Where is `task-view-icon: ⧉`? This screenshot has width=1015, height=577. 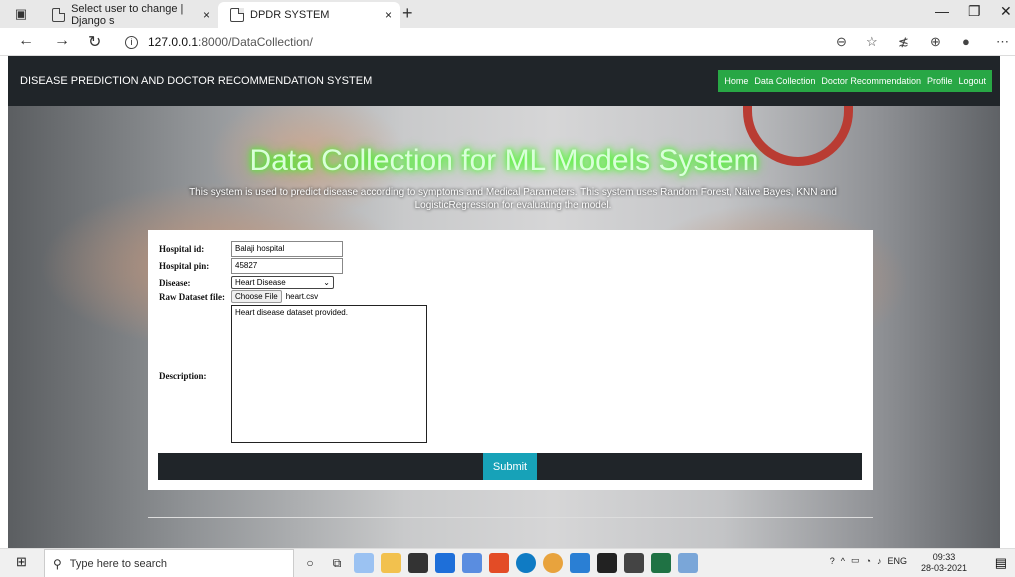
task-view-icon: ⧉ is located at coordinates (337, 563).